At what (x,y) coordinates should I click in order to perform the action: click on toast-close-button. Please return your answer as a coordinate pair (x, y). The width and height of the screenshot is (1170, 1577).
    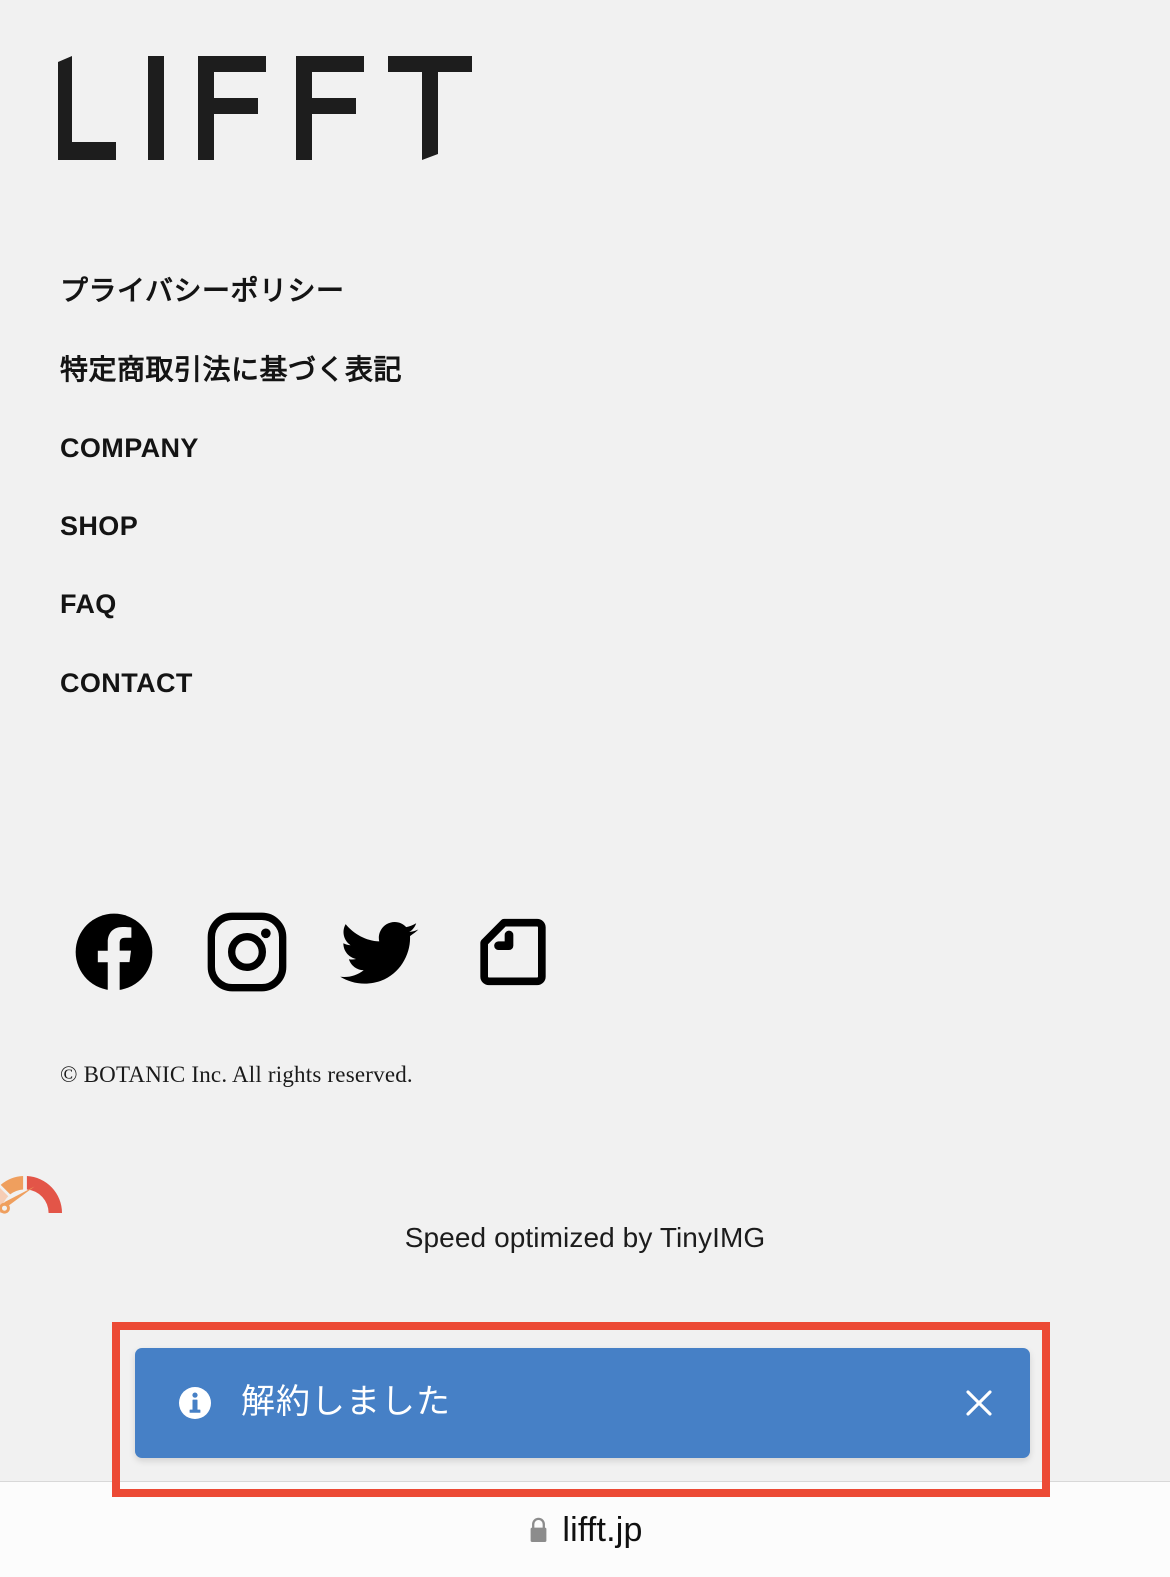
    Looking at the image, I should click on (979, 1403).